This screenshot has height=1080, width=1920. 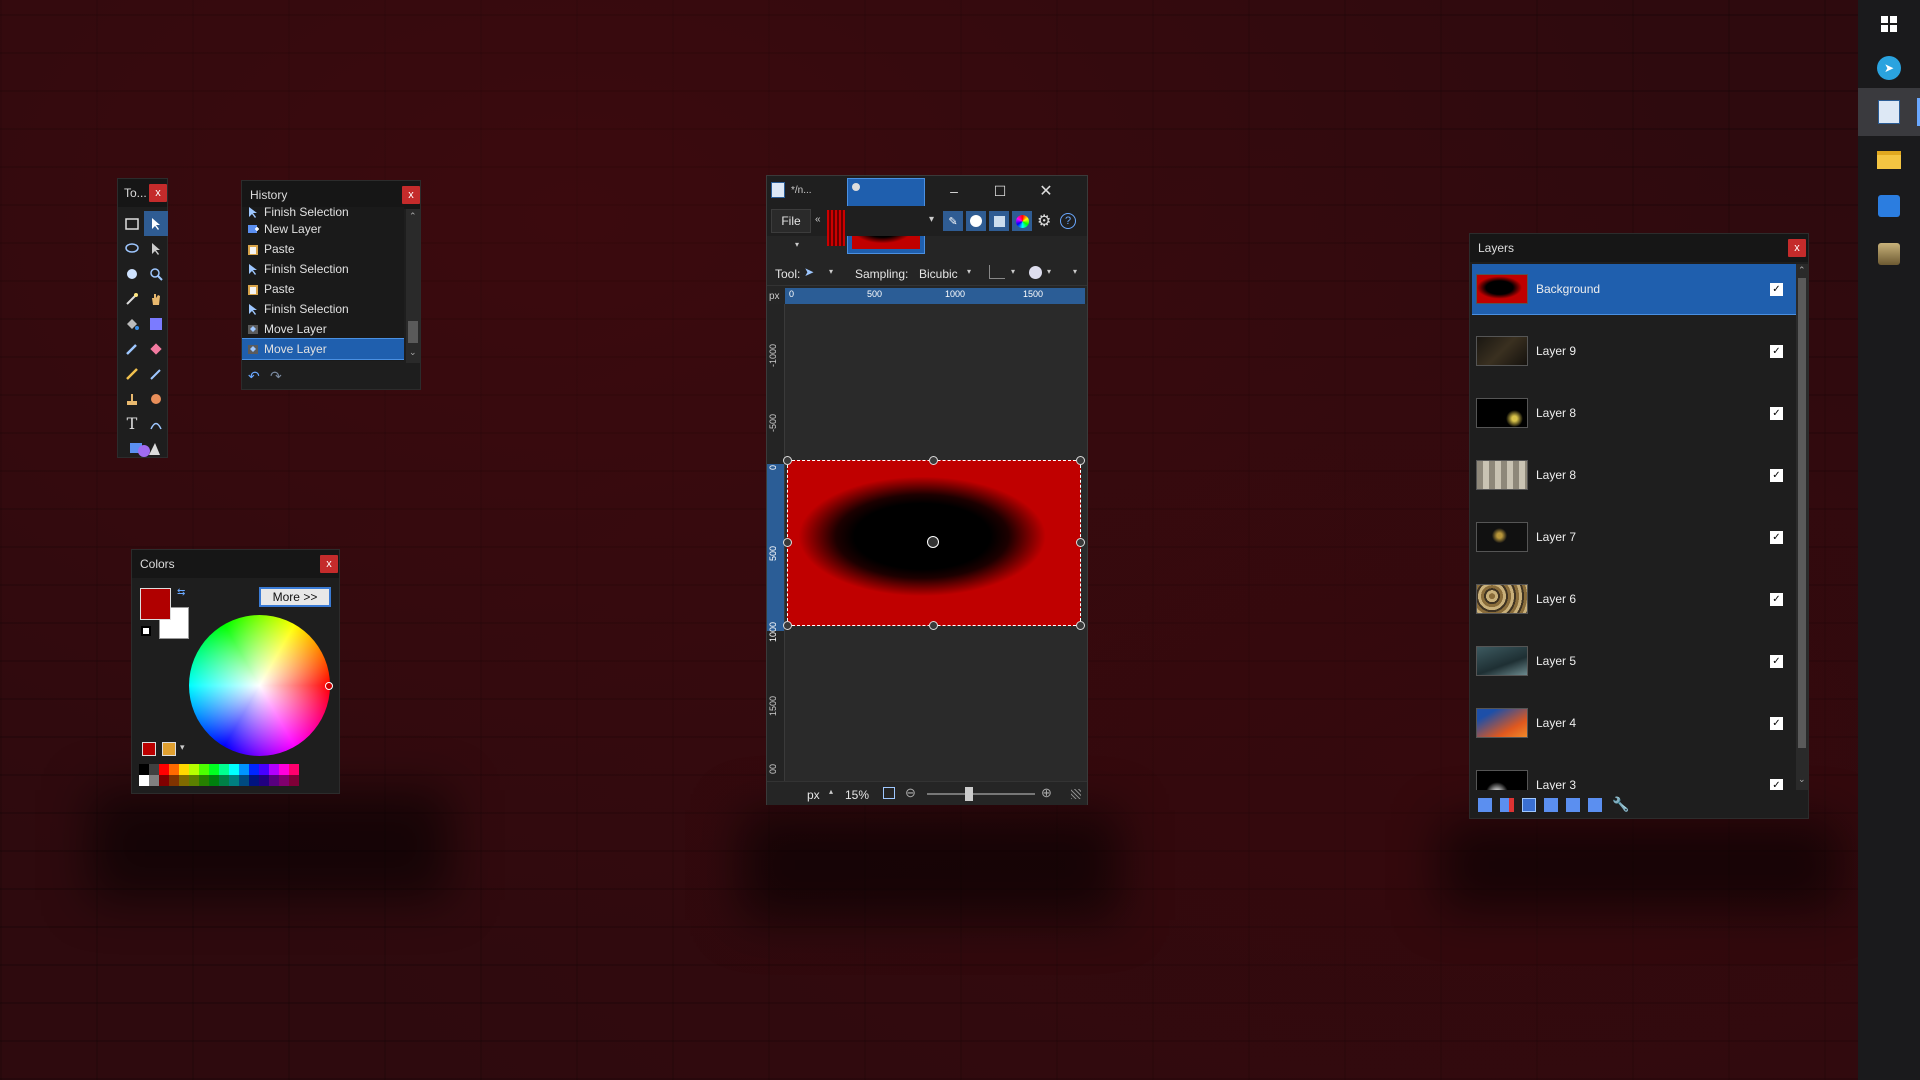 What do you see at coordinates (818, 219) in the screenshot?
I see `tab-scroll-left-icon: «` at bounding box center [818, 219].